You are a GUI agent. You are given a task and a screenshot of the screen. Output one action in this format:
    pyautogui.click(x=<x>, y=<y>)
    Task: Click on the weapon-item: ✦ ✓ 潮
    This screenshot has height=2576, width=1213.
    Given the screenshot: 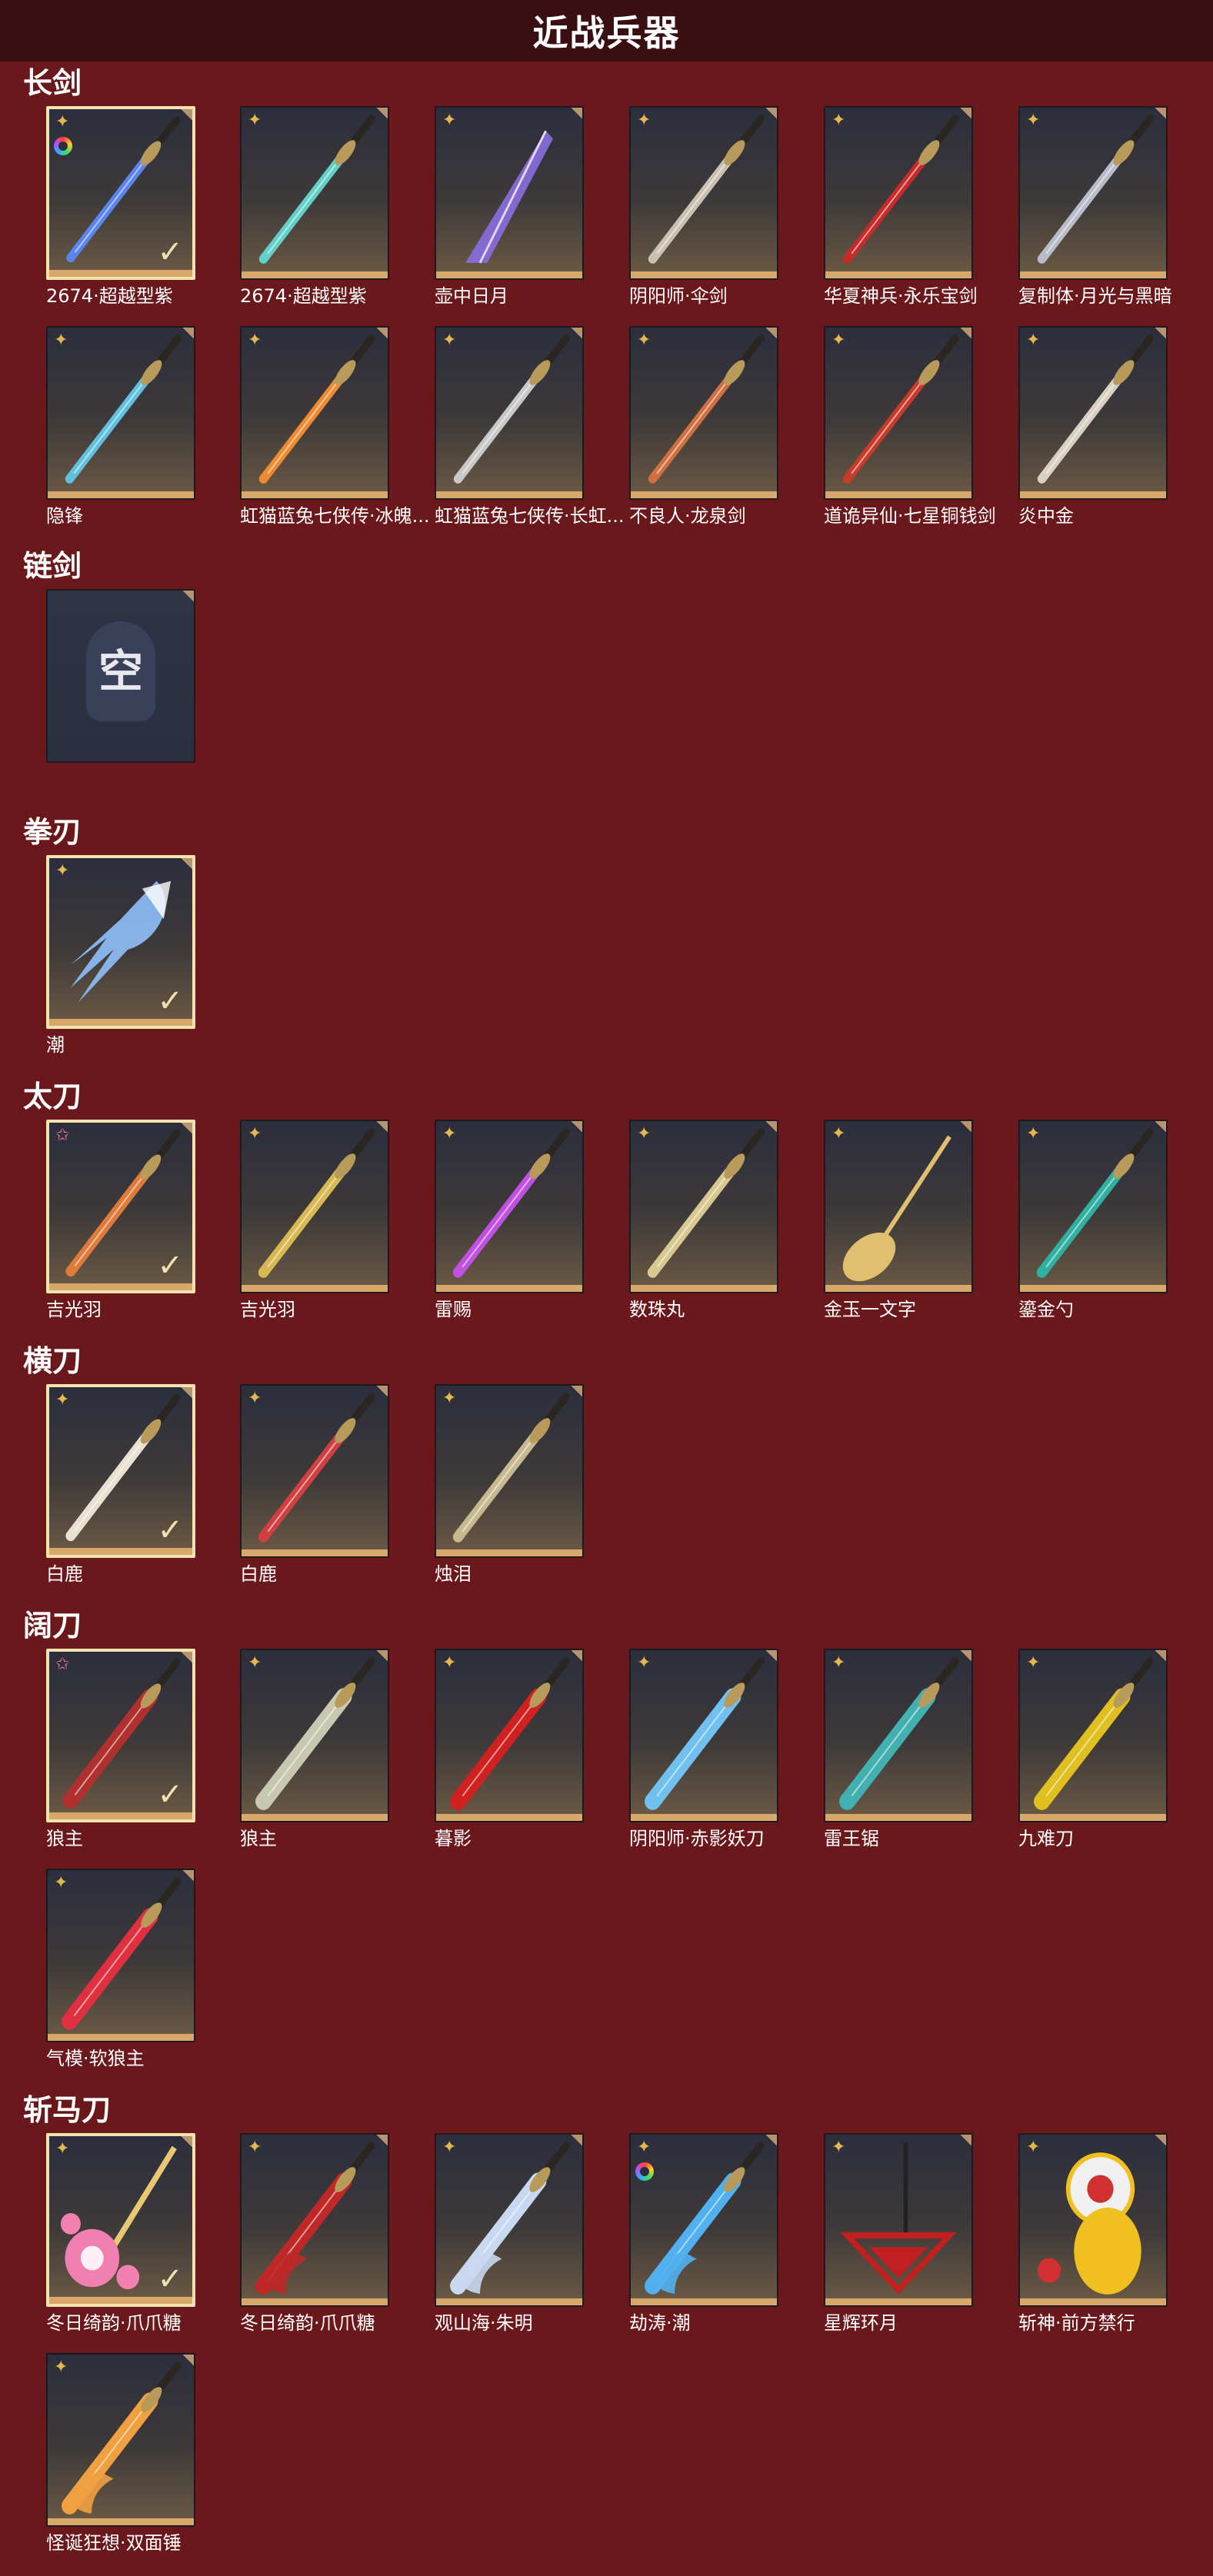 What is the action you would take?
    pyautogui.click(x=120, y=966)
    